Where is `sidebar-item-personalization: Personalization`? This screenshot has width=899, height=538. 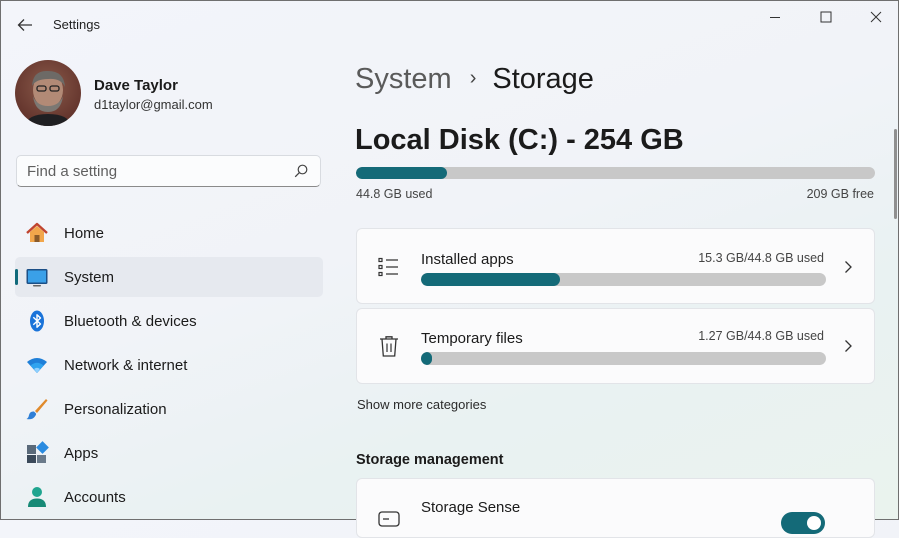
sidebar-item-personalization: Personalization is located at coordinates (169, 409).